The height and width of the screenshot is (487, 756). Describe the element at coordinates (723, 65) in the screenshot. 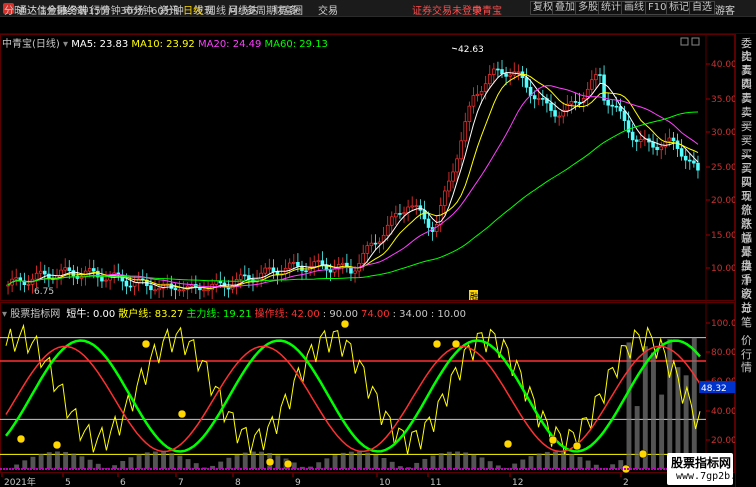

I see `price-tick-label: 40.00` at that location.